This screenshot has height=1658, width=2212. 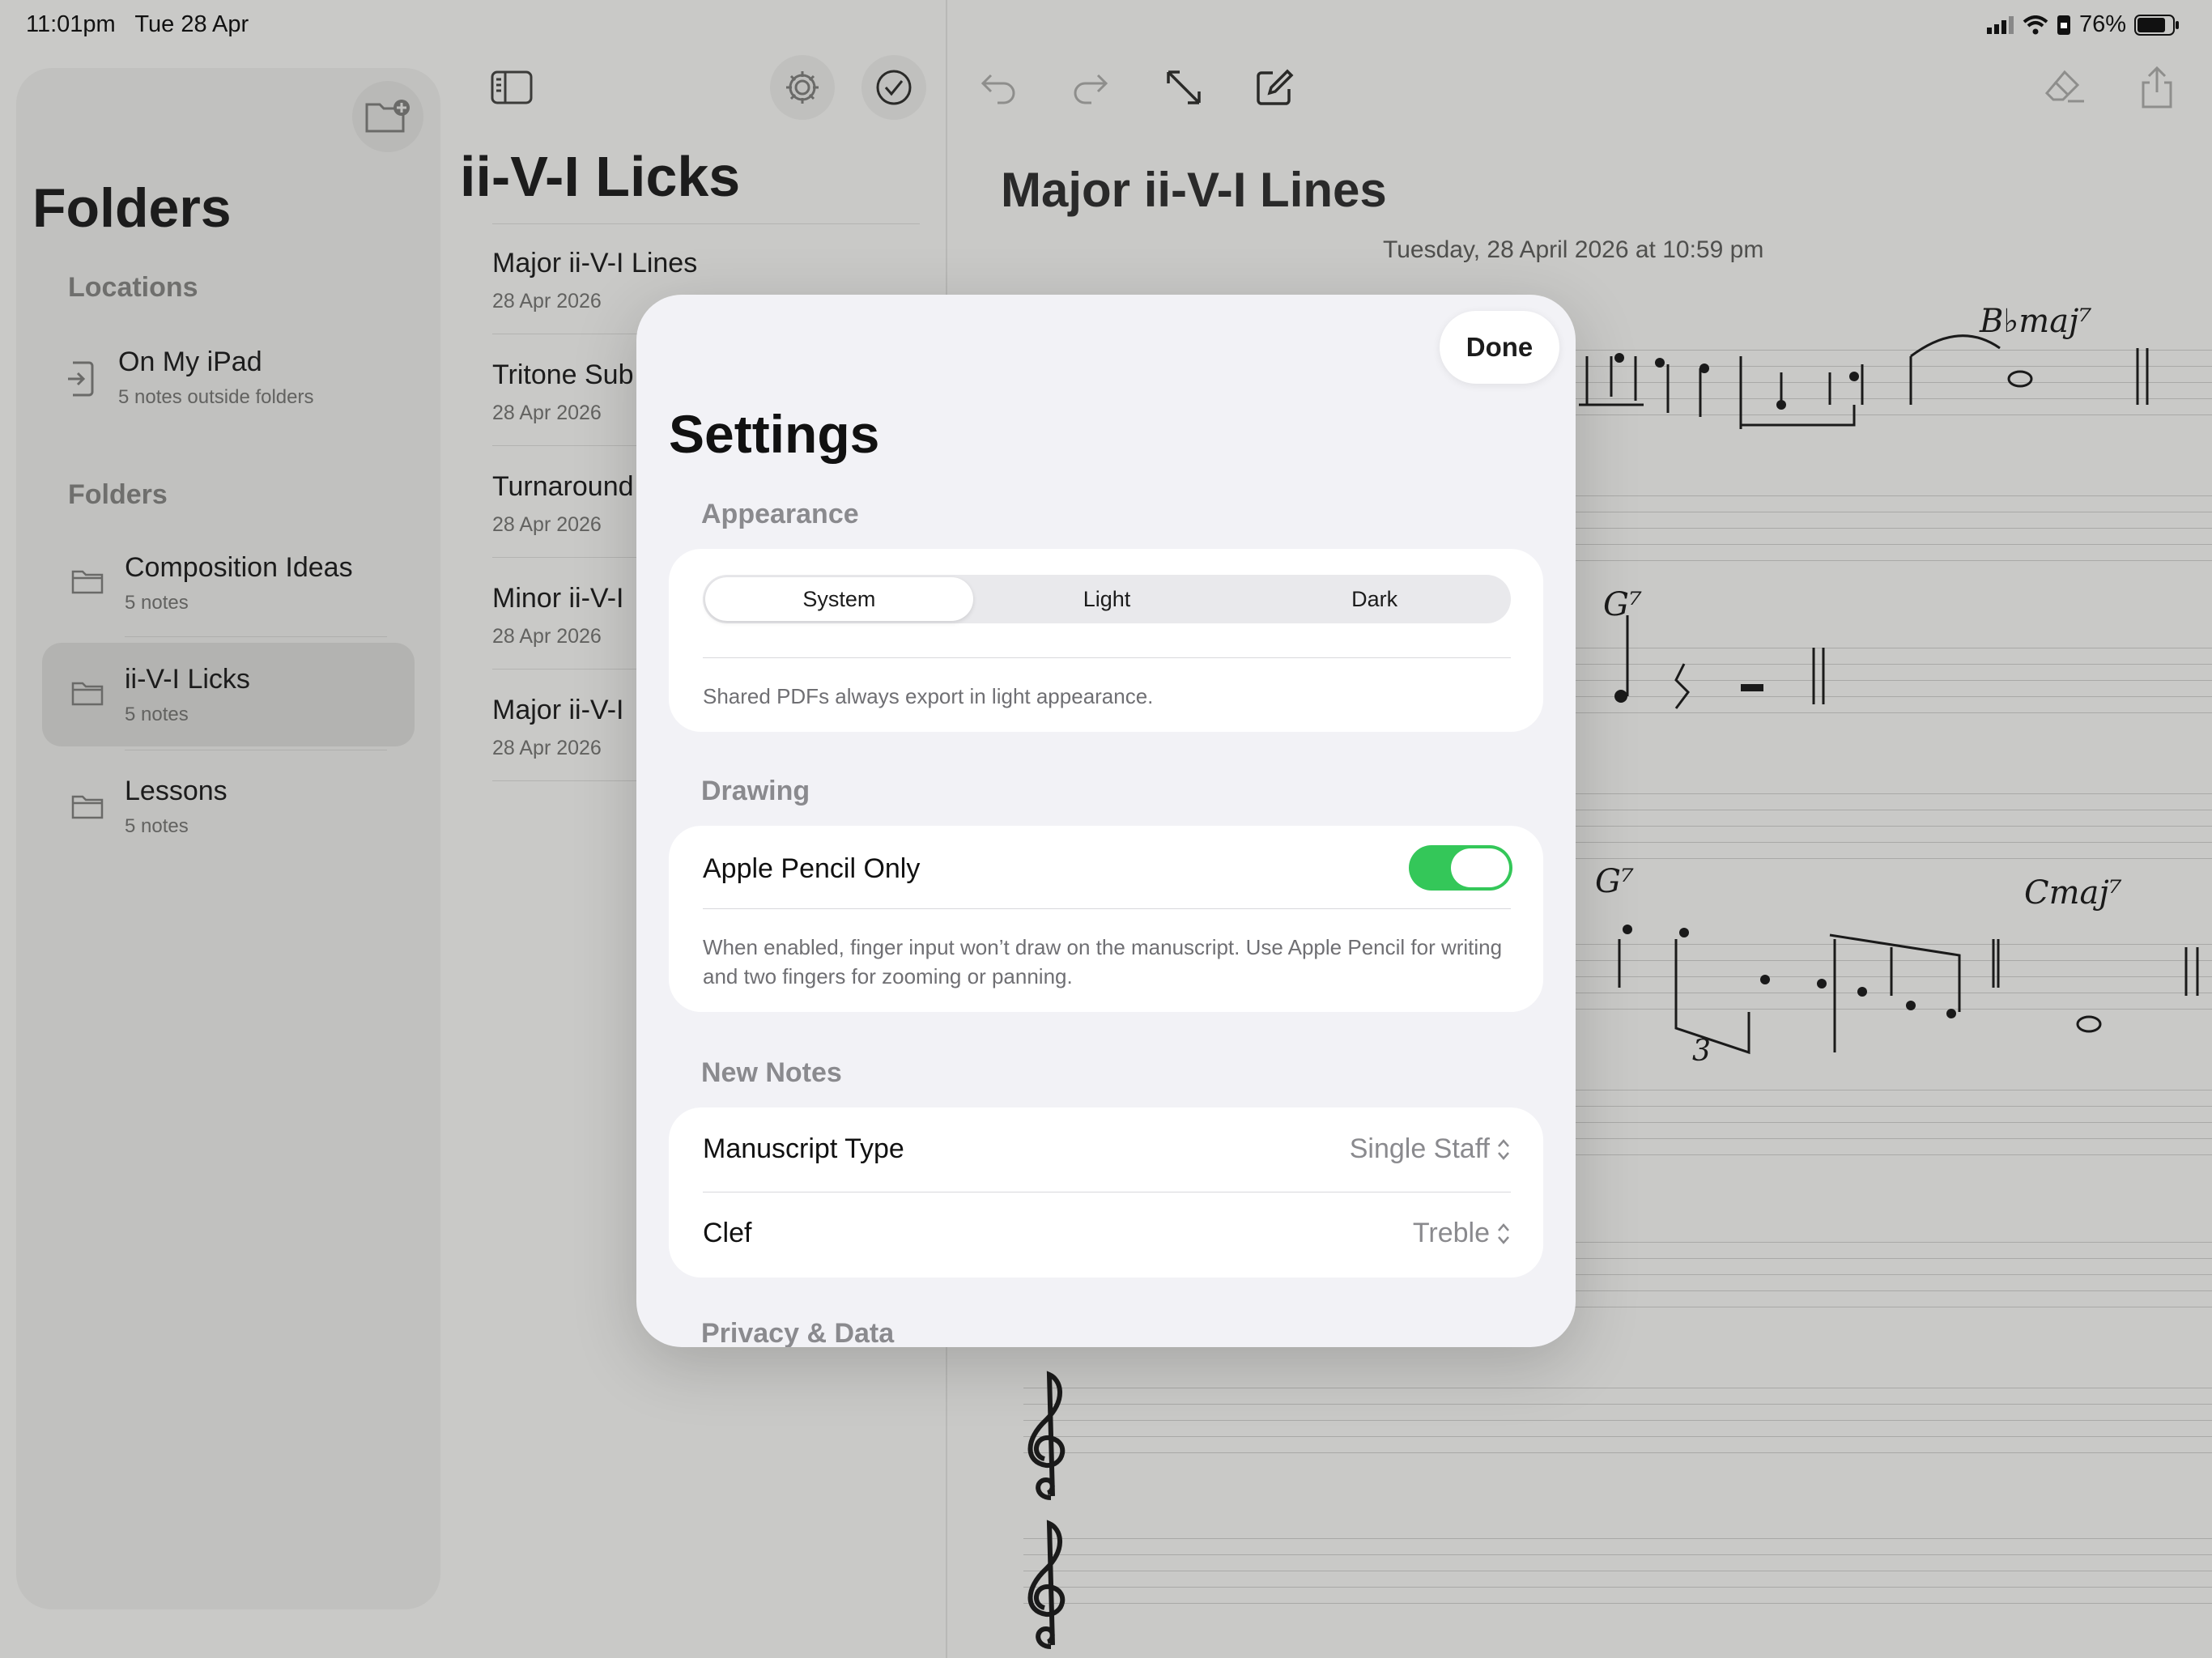 I want to click on status-time: 11:01pm Tue 28 Apr, so click(x=138, y=24).